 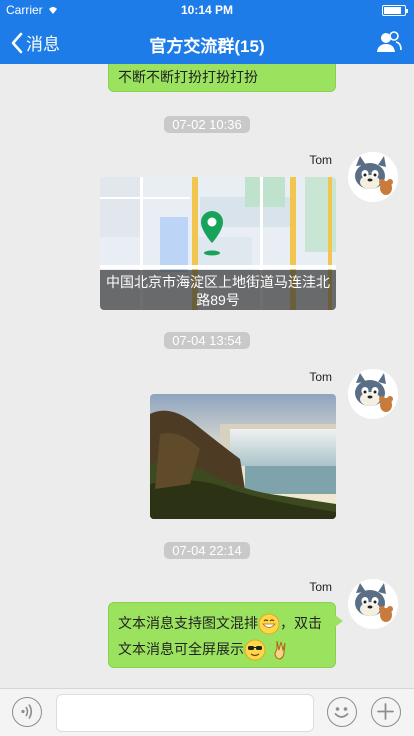 What do you see at coordinates (392, 10) in the screenshot?
I see `battery-fill` at bounding box center [392, 10].